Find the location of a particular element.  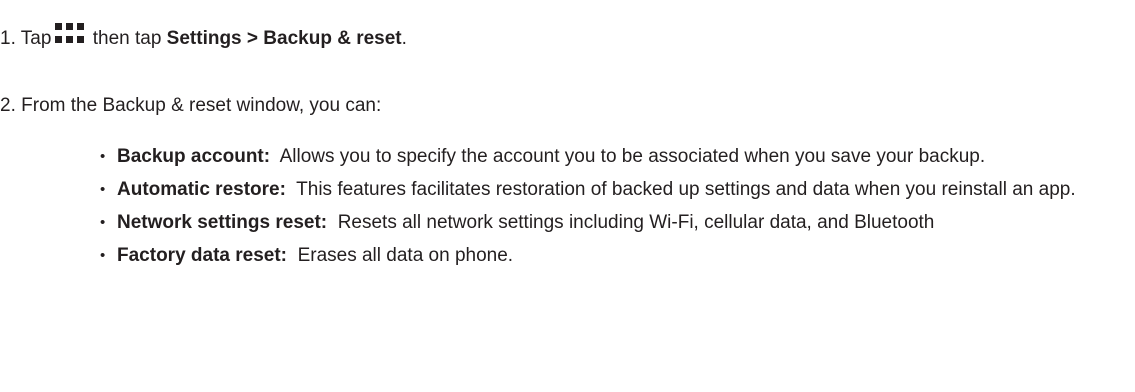

automatic-restore-term: Automatic restore: is located at coordinates (201, 189).